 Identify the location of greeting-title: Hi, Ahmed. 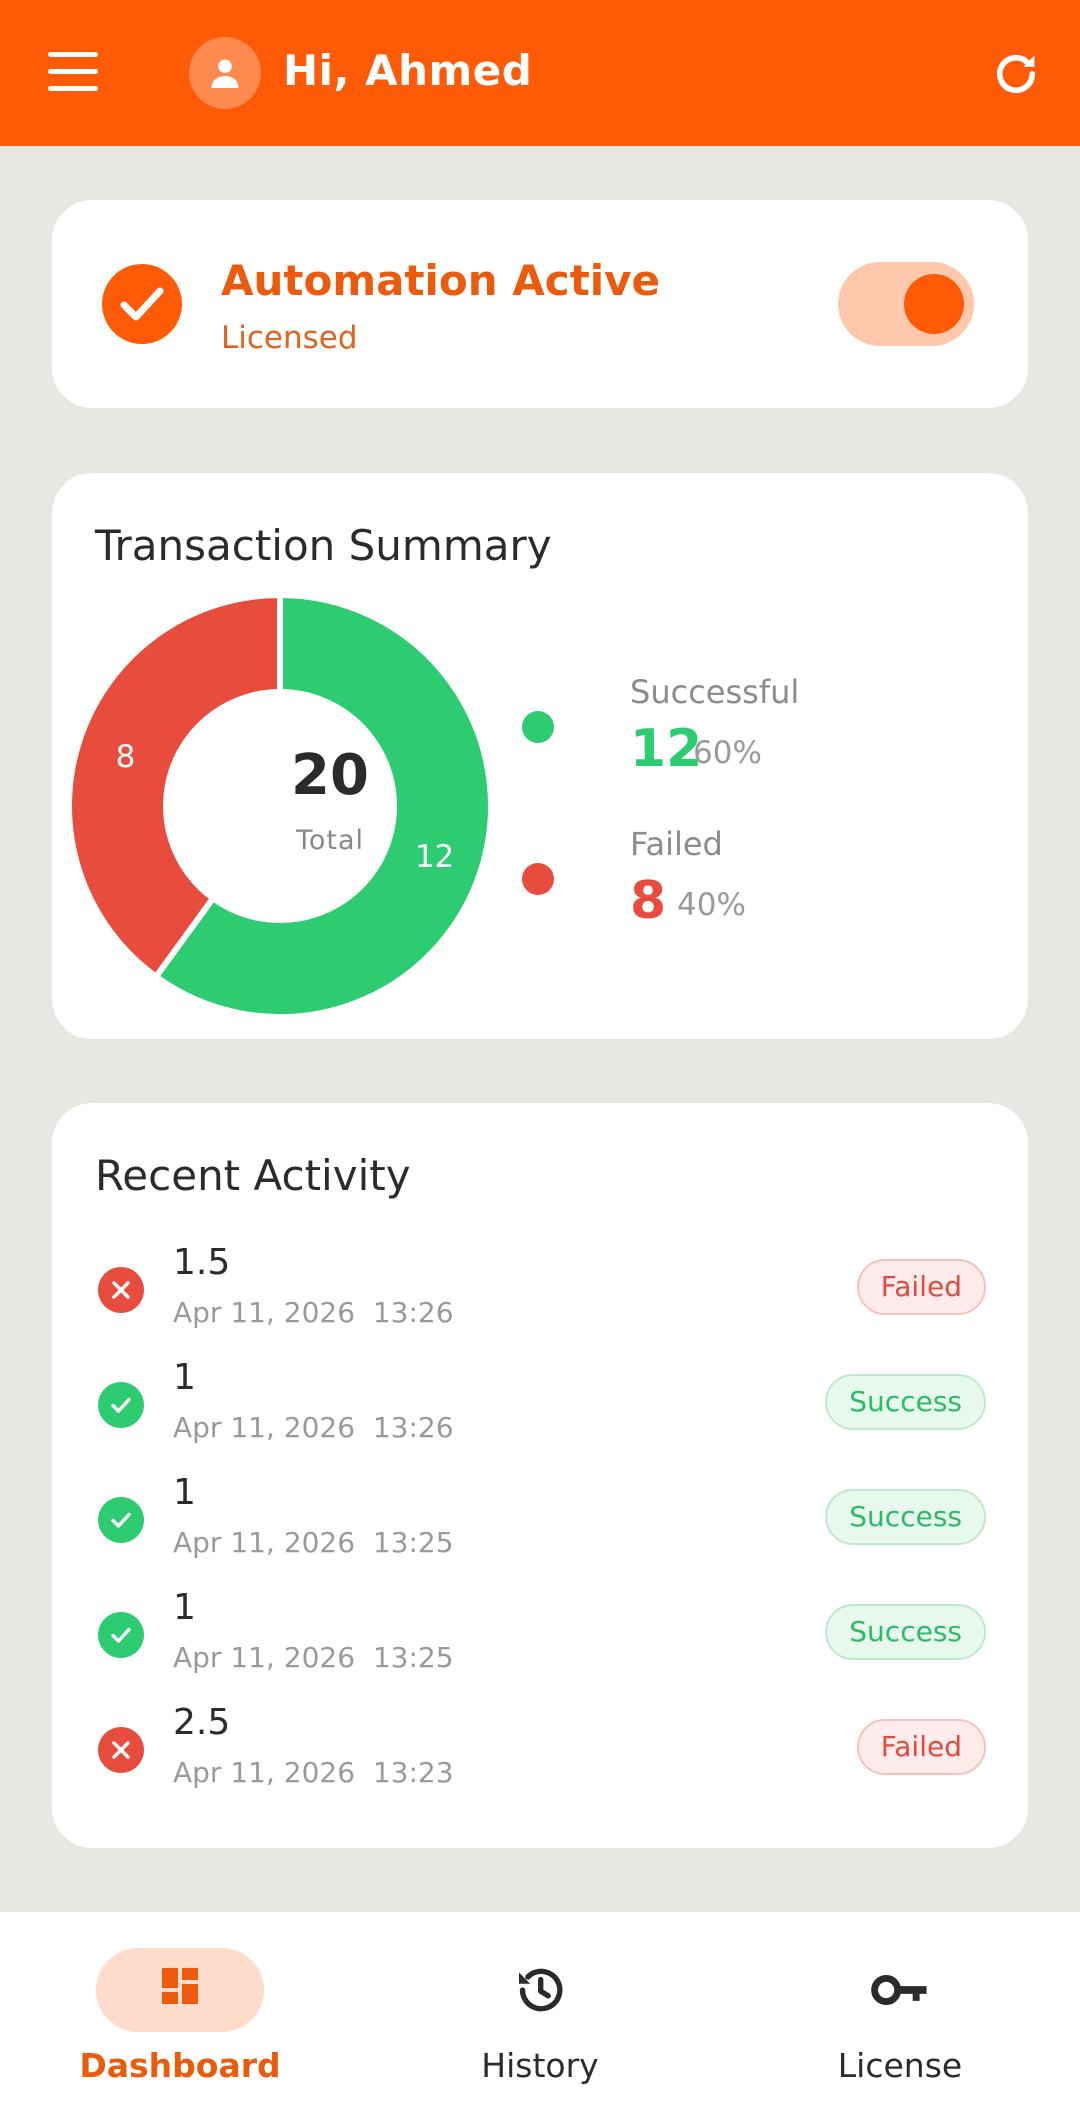
(408, 70).